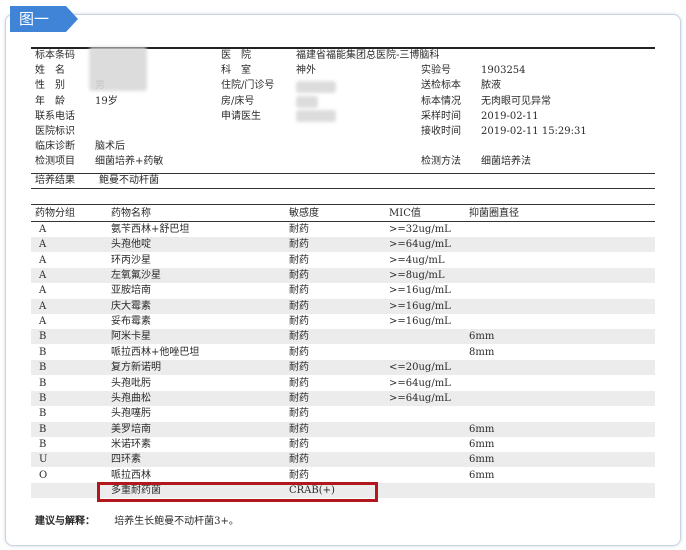 Image resolution: width=686 pixels, height=550 pixels. What do you see at coordinates (50, 85) in the screenshot?
I see `info-label: 性 别` at bounding box center [50, 85].